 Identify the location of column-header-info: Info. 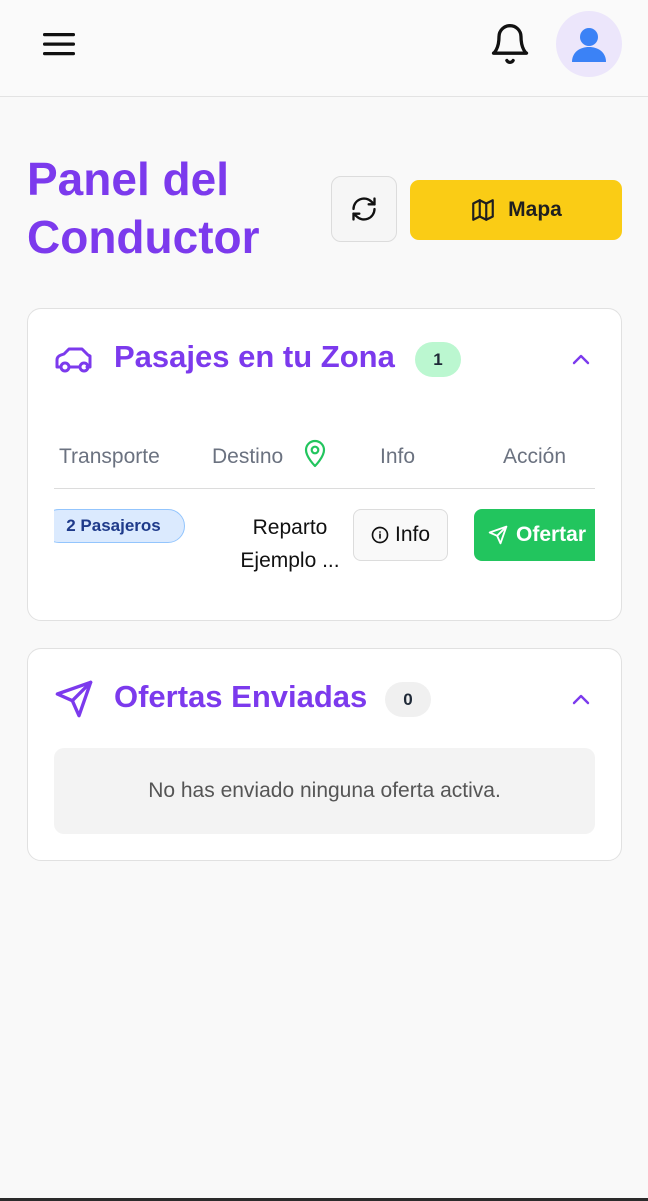
(398, 456).